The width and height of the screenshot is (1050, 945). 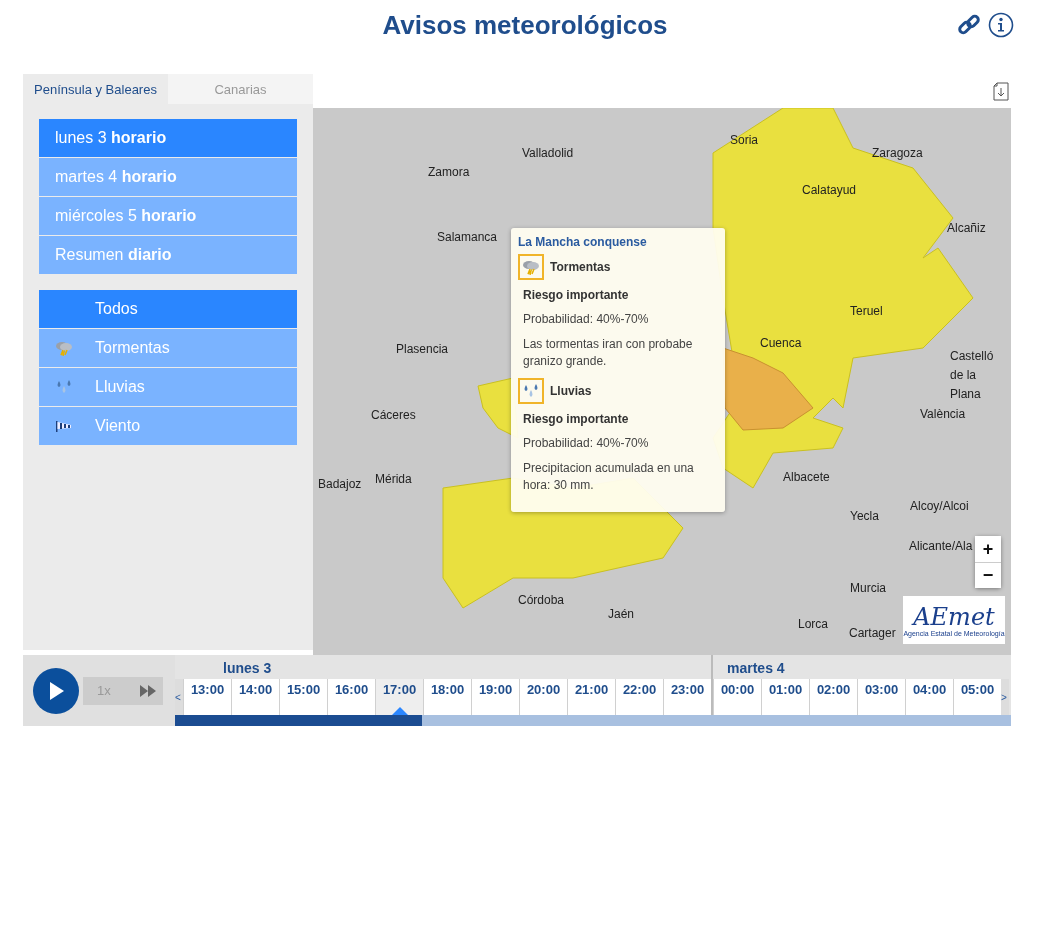 What do you see at coordinates (756, 668) in the screenshot?
I see `day-label: martes 4` at bounding box center [756, 668].